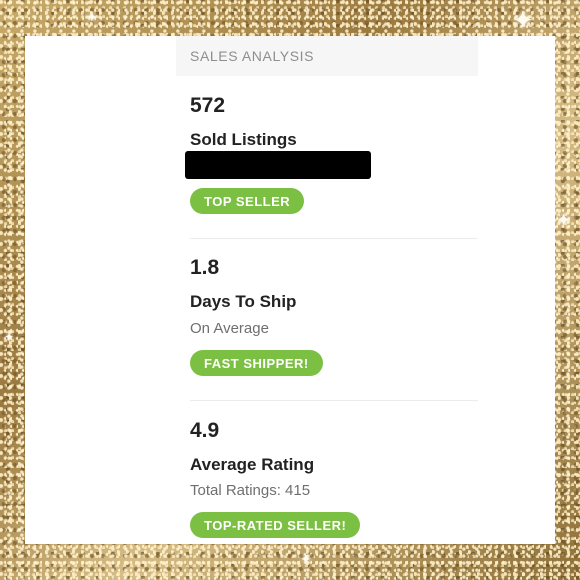 The width and height of the screenshot is (580, 580). Describe the element at coordinates (256, 363) in the screenshot. I see `fast-shipper-badge: FAST SHIPPER!` at that location.